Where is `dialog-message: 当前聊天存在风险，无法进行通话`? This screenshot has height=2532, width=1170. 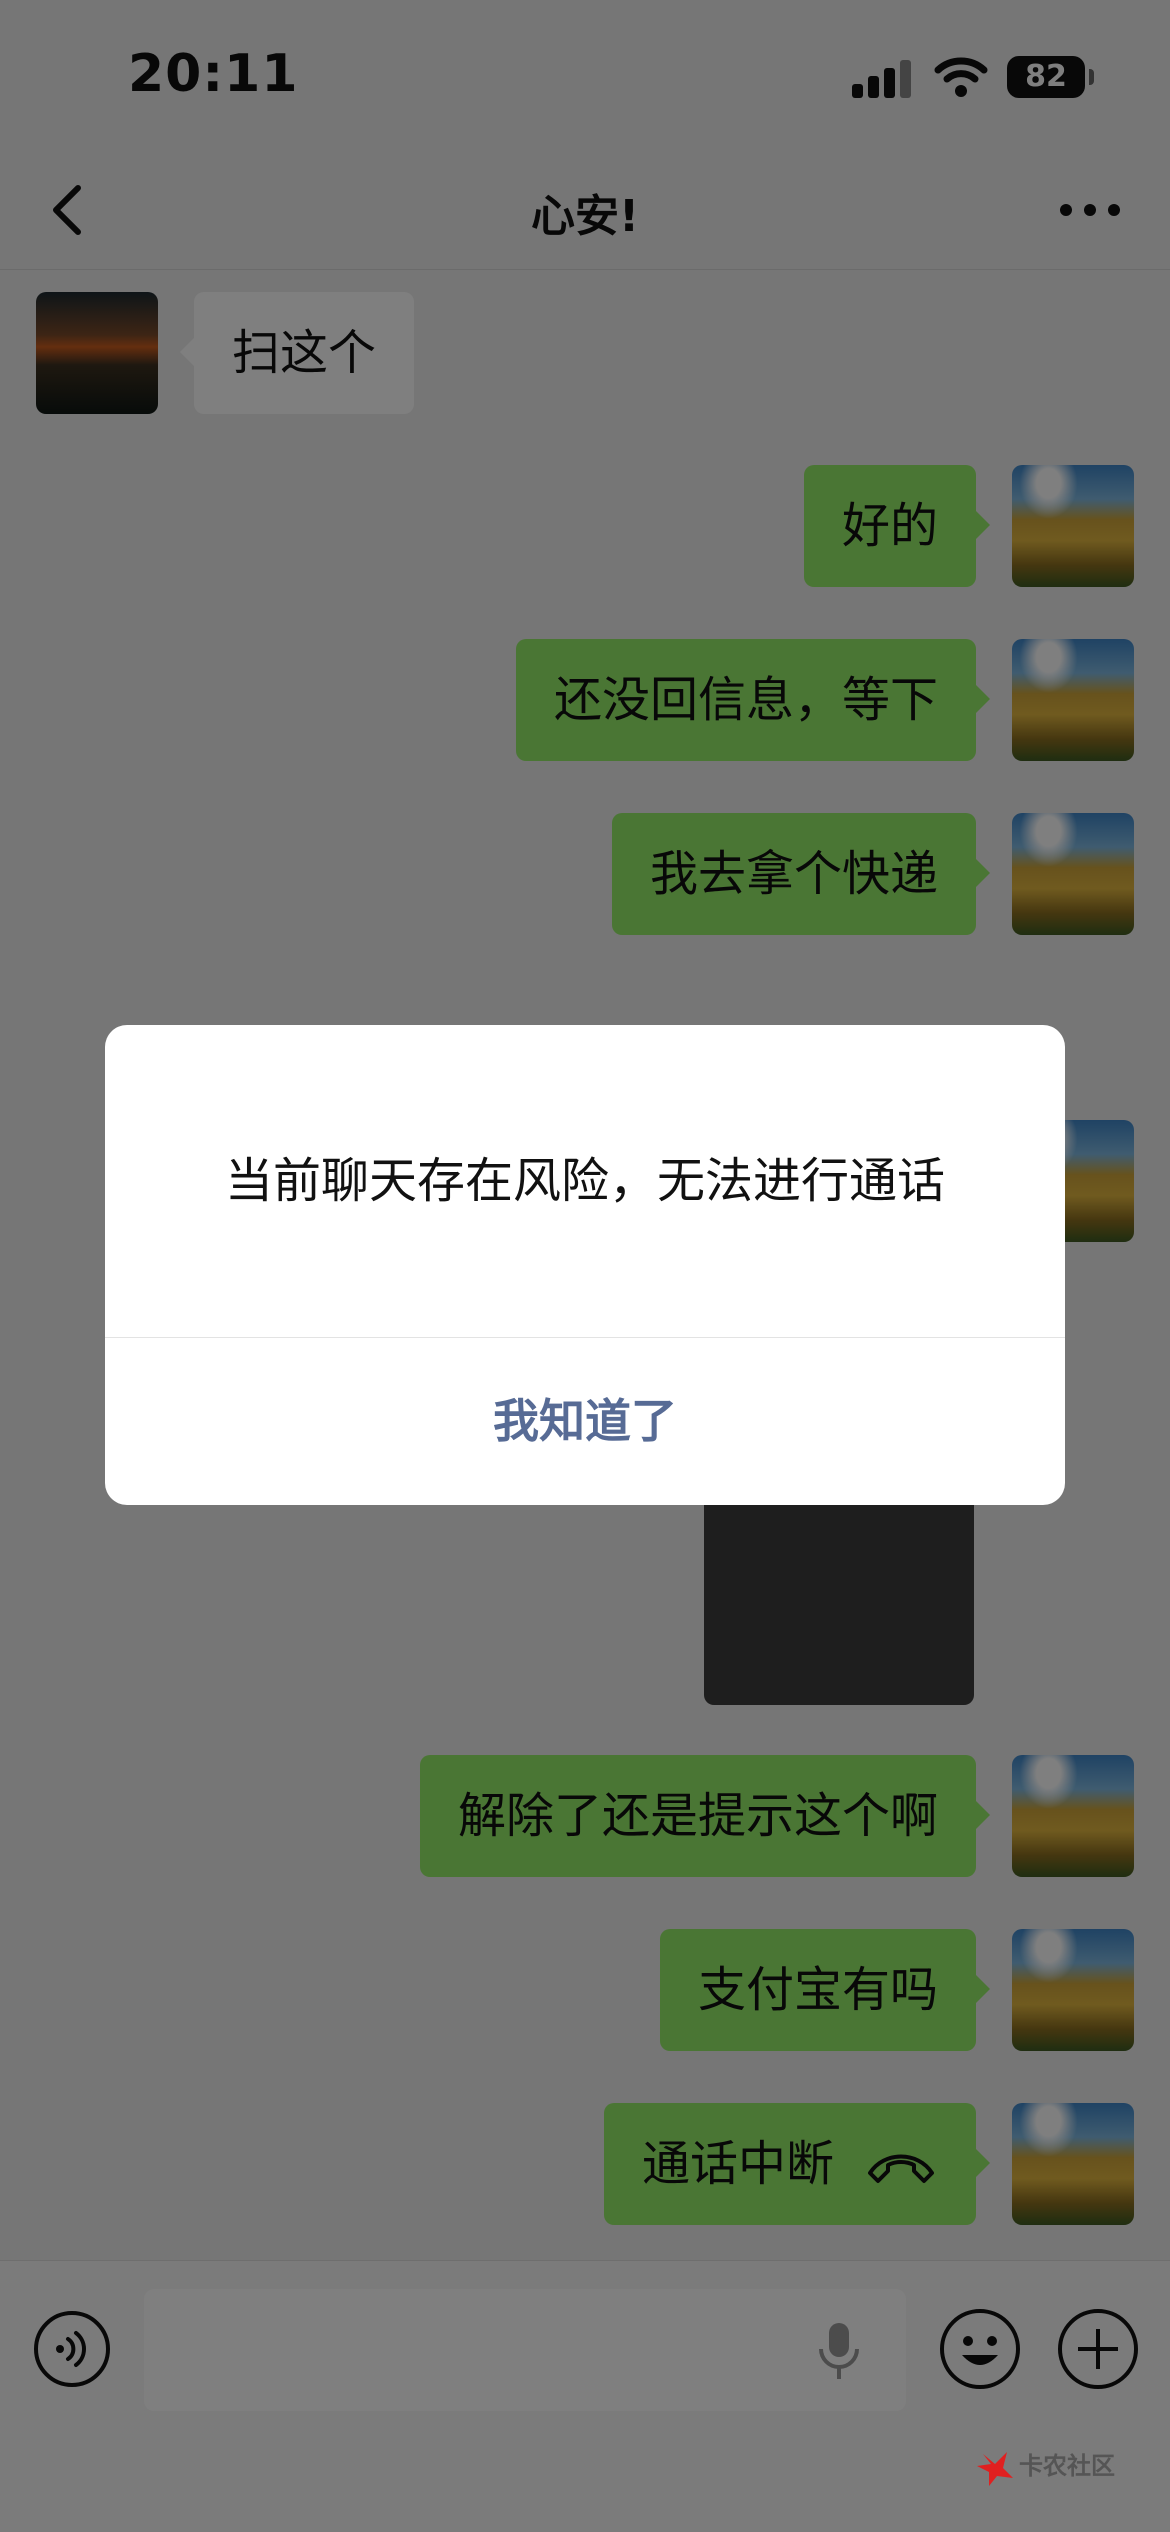 dialog-message: 当前聊天存在风险，无法进行通话 is located at coordinates (584, 1181).